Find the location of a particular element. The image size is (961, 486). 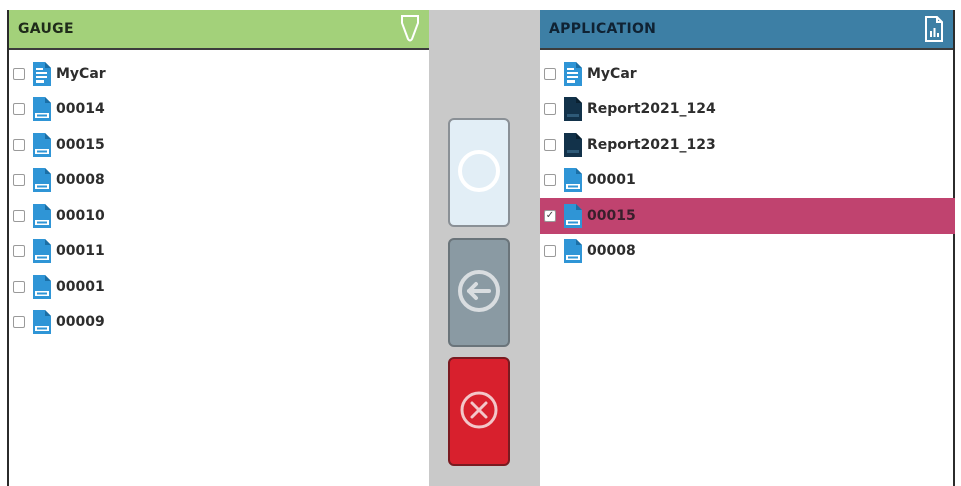

right-list-item: 00008 is located at coordinates (746, 252).